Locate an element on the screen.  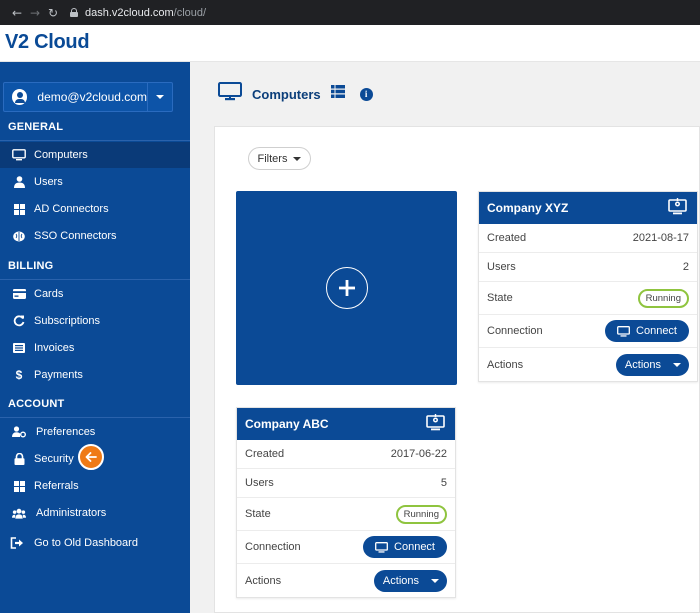
sidebar-item-old-dashboard: Go to Old Dashboard is located at coordinates (95, 543).